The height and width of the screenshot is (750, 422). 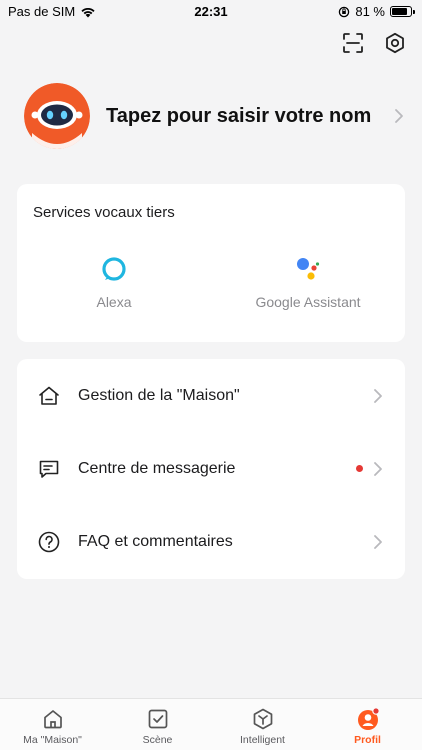 I want to click on profile-row: Tapez pour saisir votre nom, so click(x=214, y=116).